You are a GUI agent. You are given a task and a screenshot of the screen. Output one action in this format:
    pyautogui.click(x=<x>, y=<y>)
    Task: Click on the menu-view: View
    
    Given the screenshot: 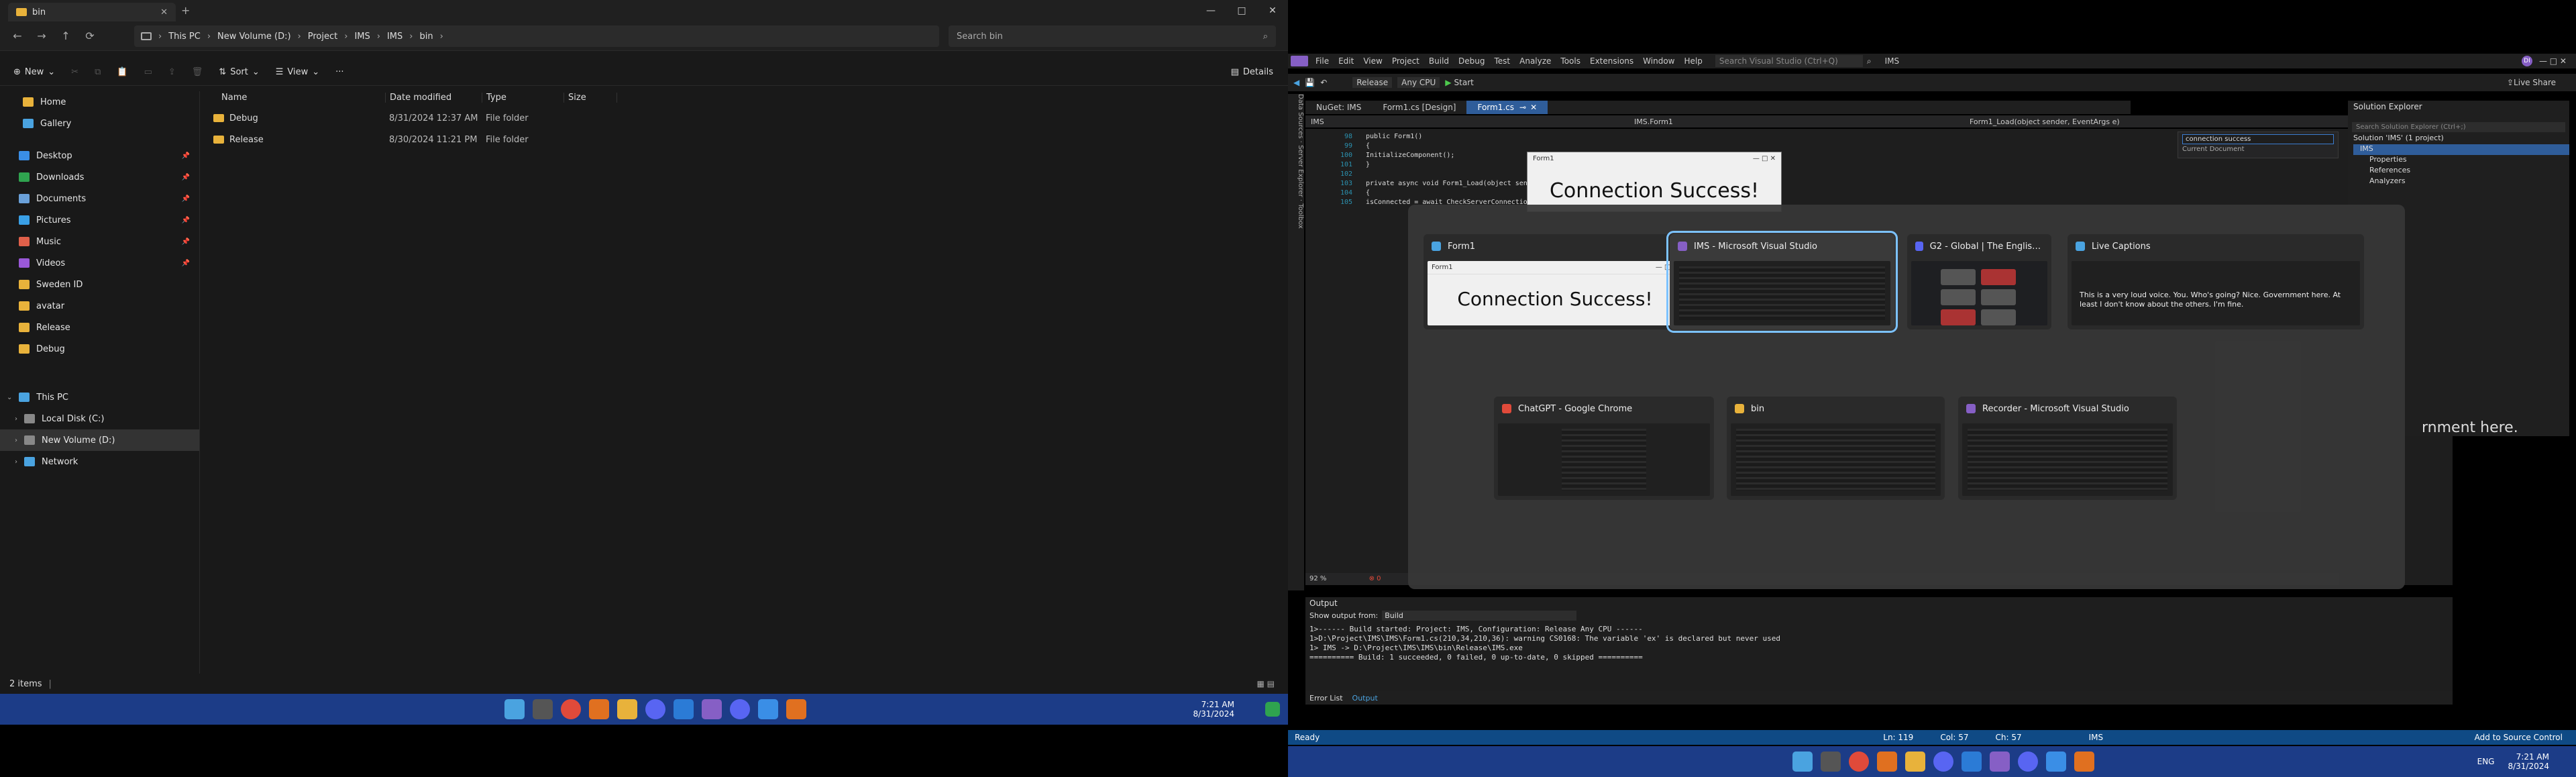 What is the action you would take?
    pyautogui.click(x=1372, y=61)
    